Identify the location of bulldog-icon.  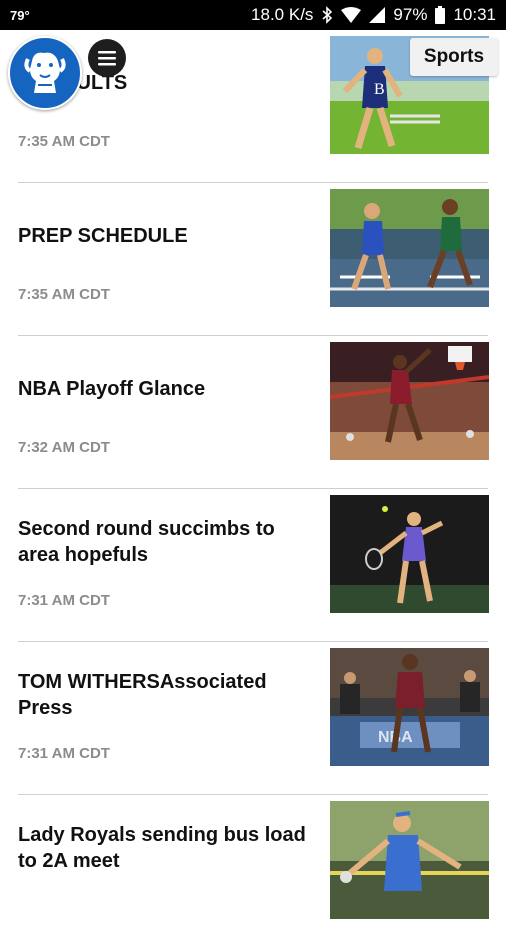
(45, 72).